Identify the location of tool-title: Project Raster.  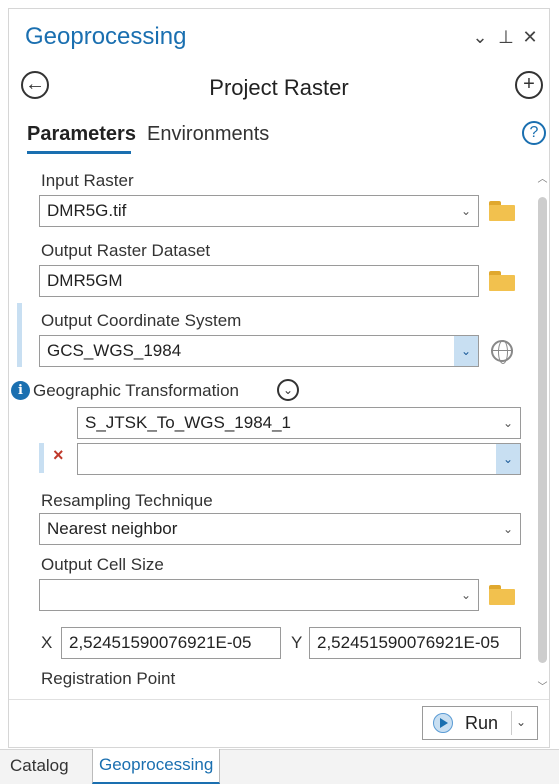
(279, 87).